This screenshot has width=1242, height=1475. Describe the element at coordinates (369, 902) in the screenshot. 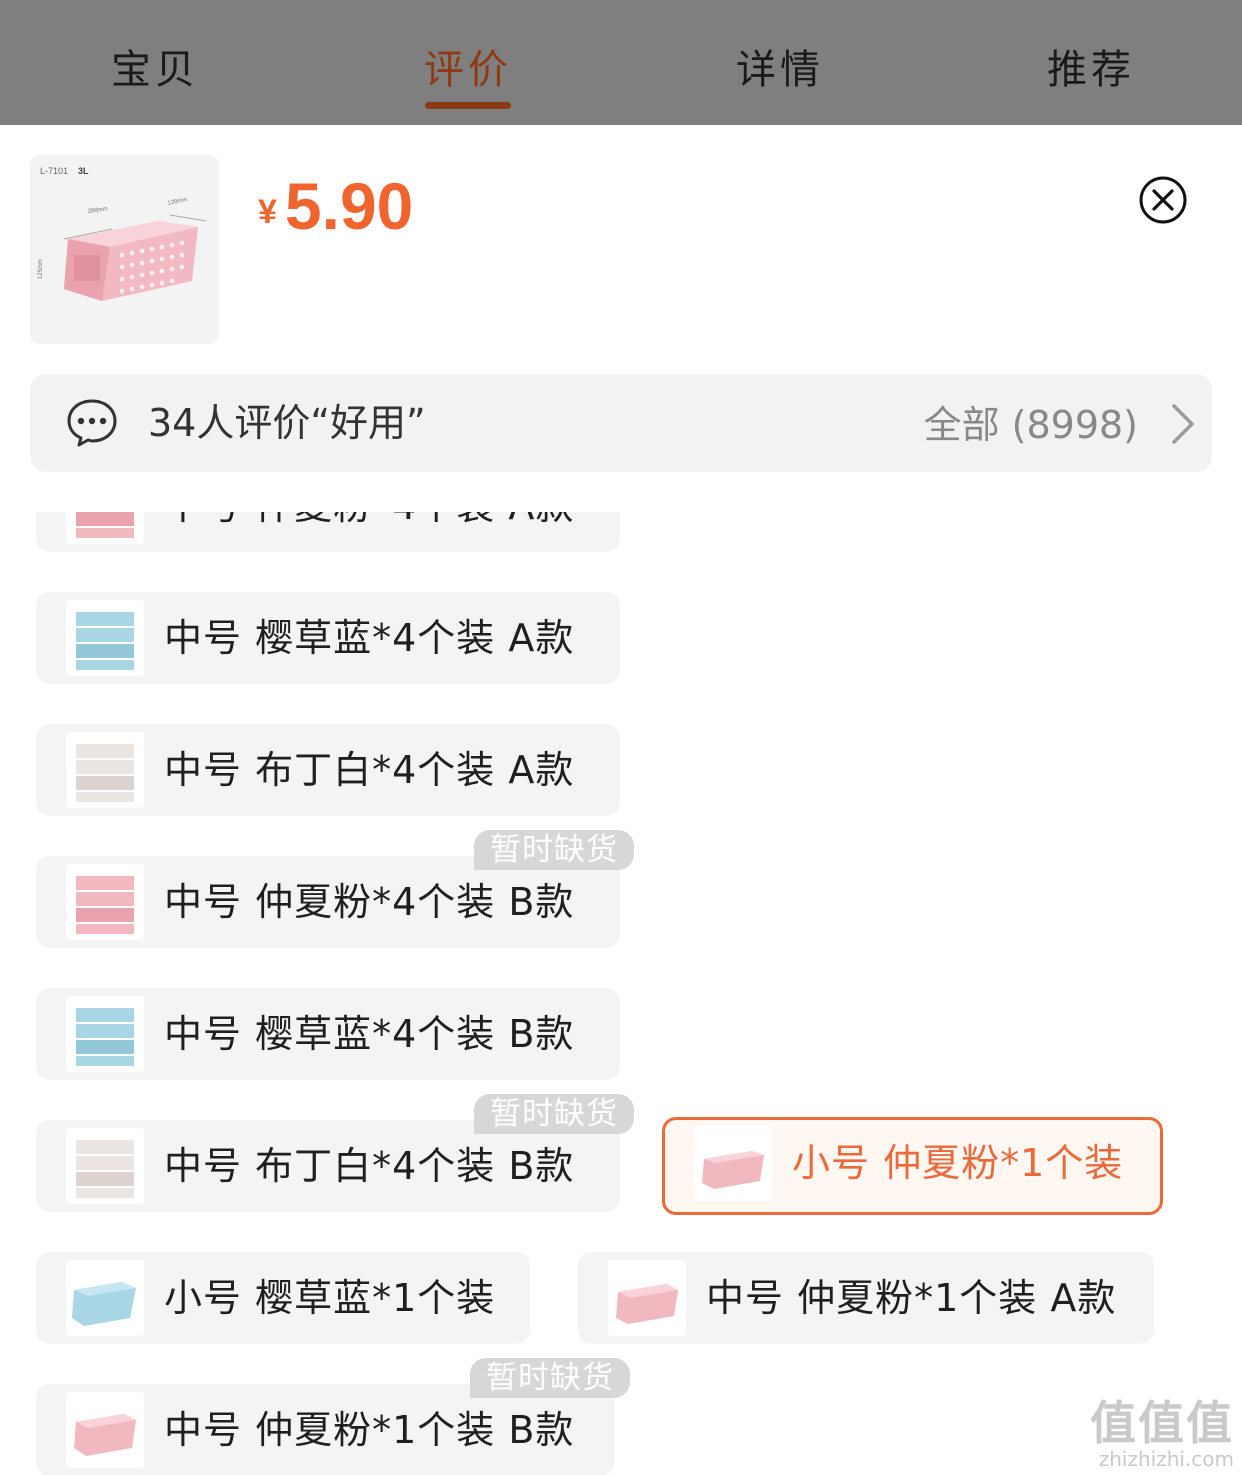

I see `sku-label: 中号 仲夏粉*4个装 B款` at that location.